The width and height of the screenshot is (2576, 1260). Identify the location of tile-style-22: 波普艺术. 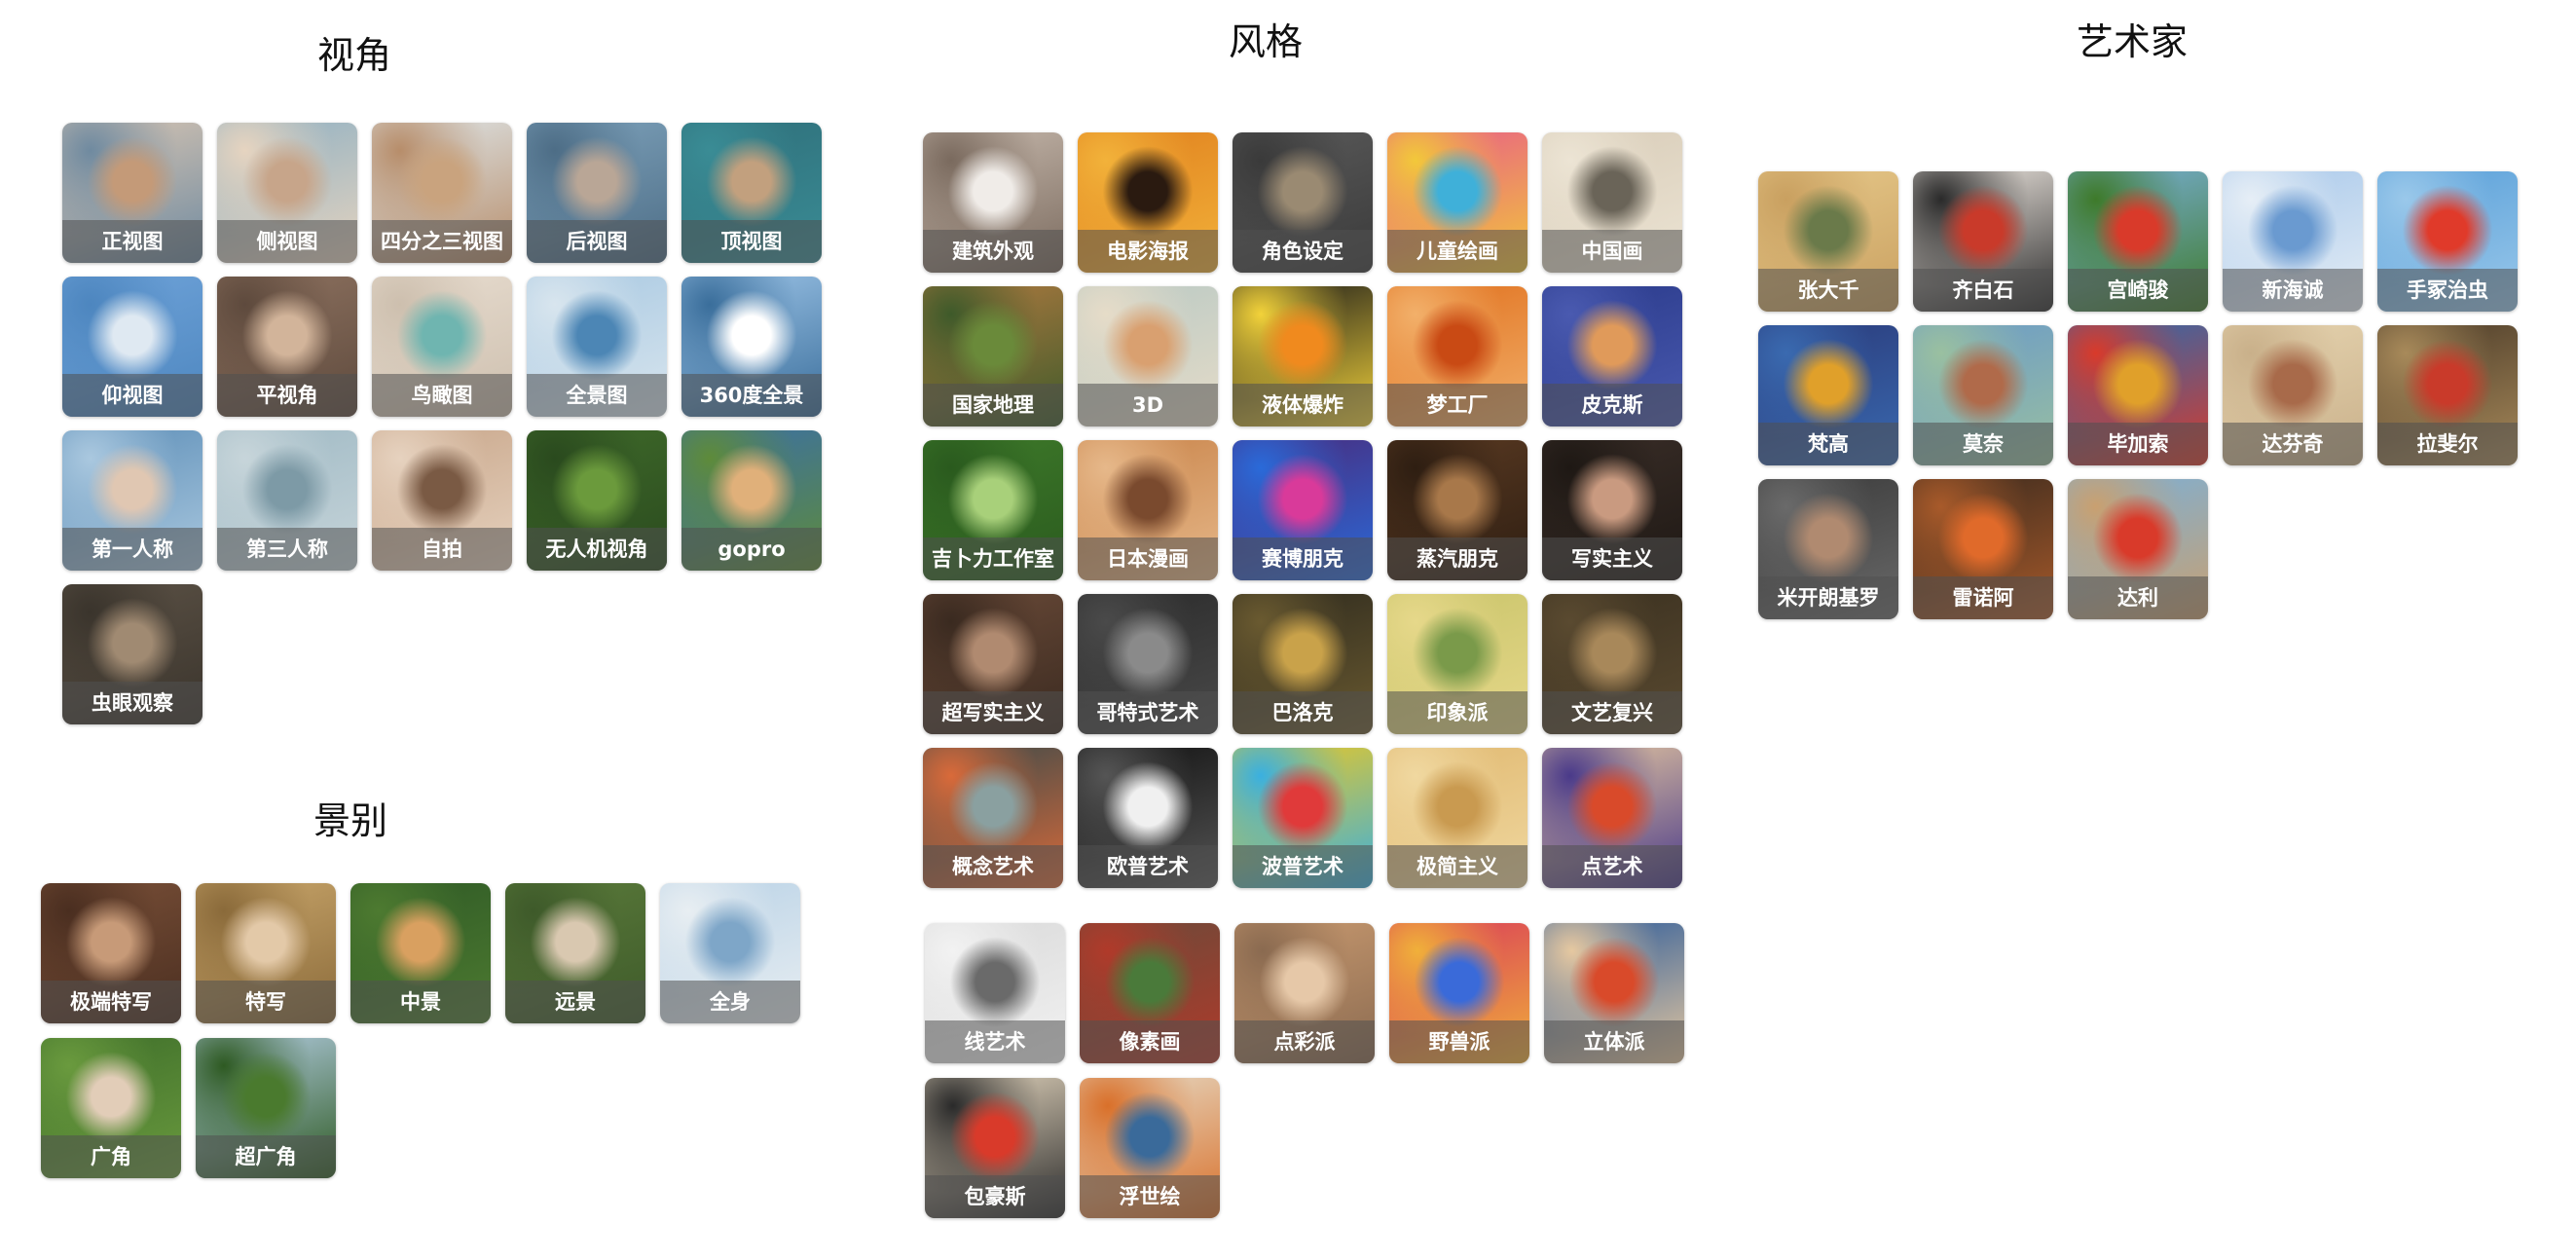
(1303, 818).